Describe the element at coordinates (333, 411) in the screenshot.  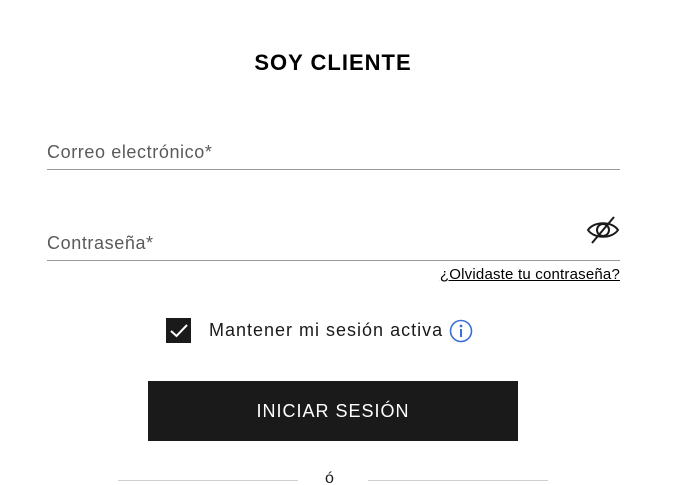
I see `login-button: INICIAR SESIÓN` at that location.